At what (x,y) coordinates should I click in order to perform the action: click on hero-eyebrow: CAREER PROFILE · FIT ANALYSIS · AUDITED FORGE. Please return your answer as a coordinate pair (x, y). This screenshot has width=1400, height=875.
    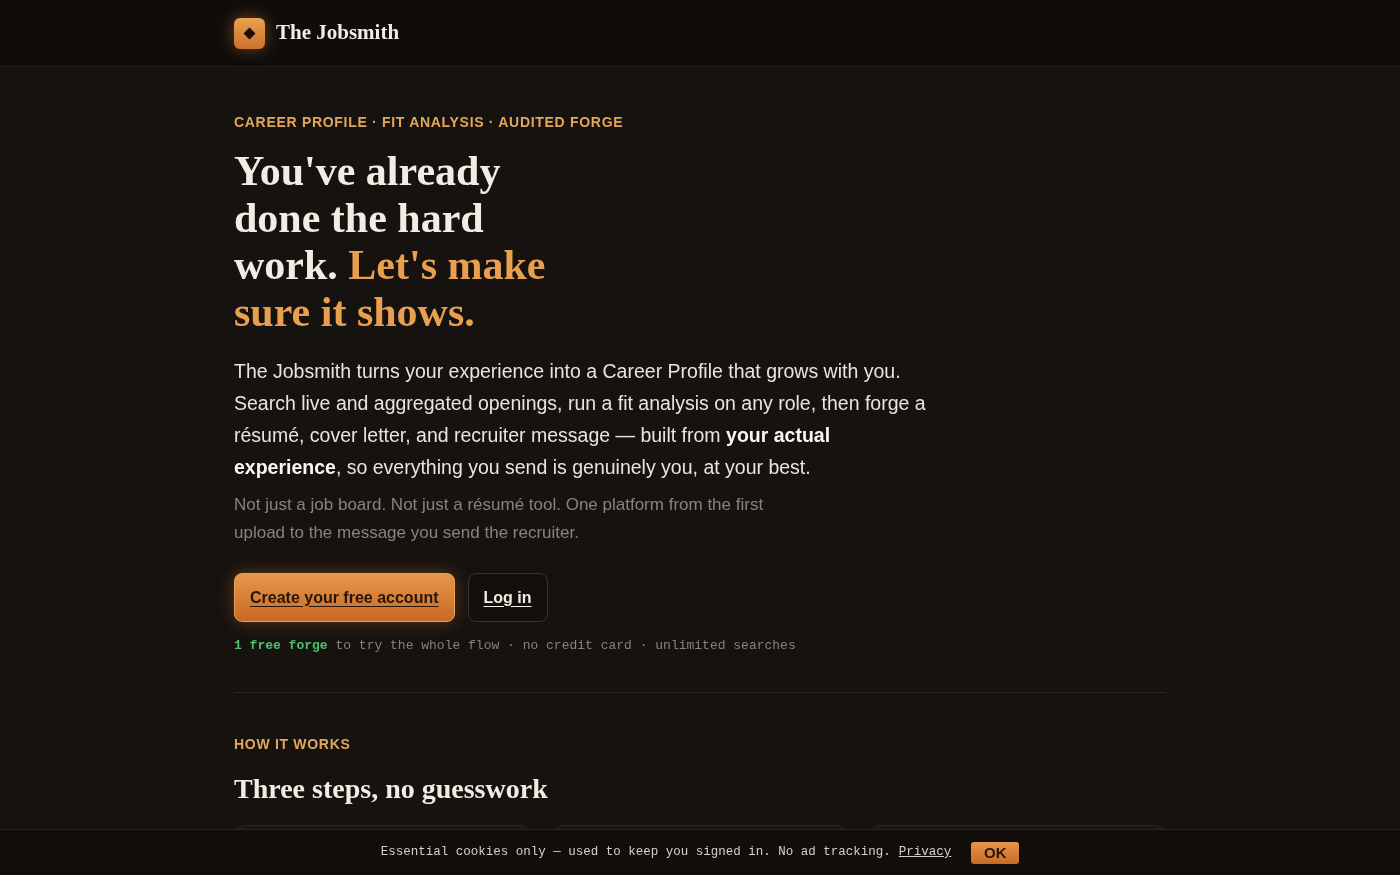
    Looking at the image, I should click on (429, 122).